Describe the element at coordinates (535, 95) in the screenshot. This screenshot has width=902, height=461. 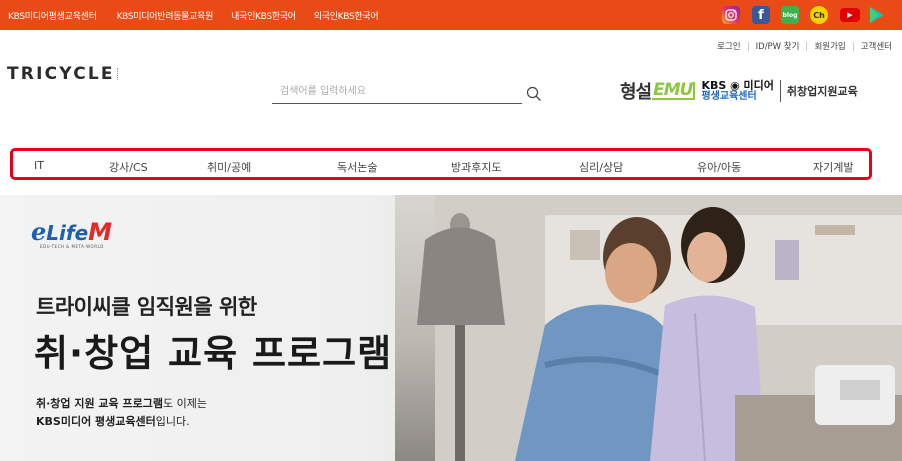
I see `search-icon` at that location.